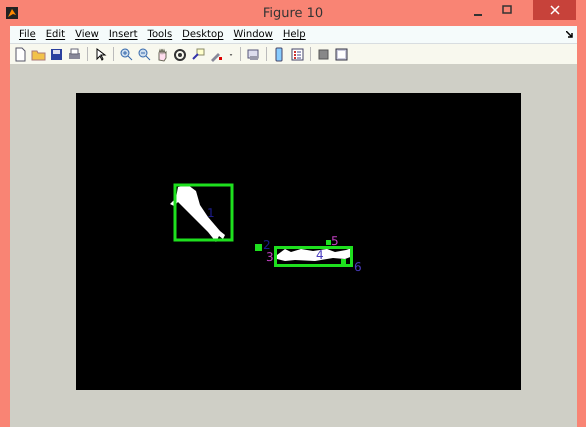 The width and height of the screenshot is (586, 427). Describe the element at coordinates (204, 213) in the screenshot. I see `bounding-box` at that location.